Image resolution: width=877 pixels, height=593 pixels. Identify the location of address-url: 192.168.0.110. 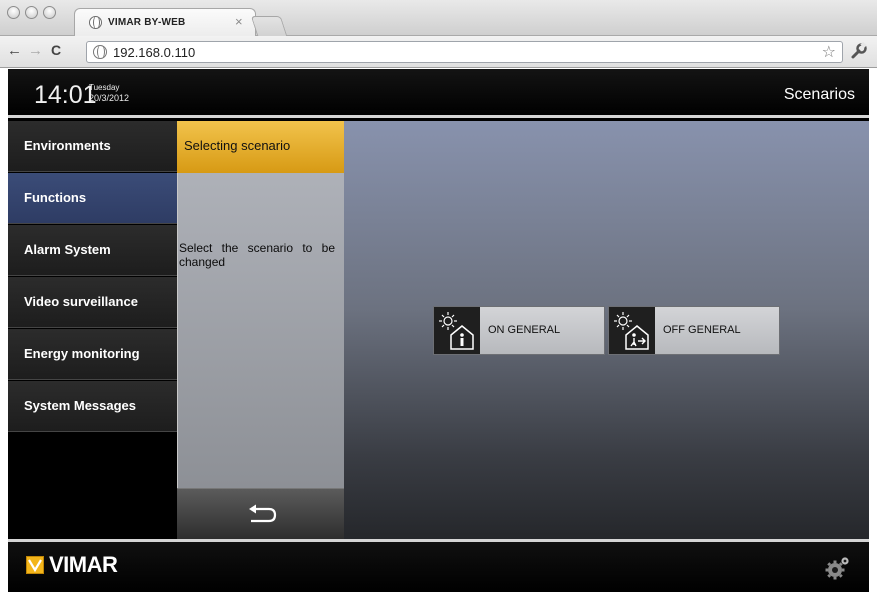
(154, 52).